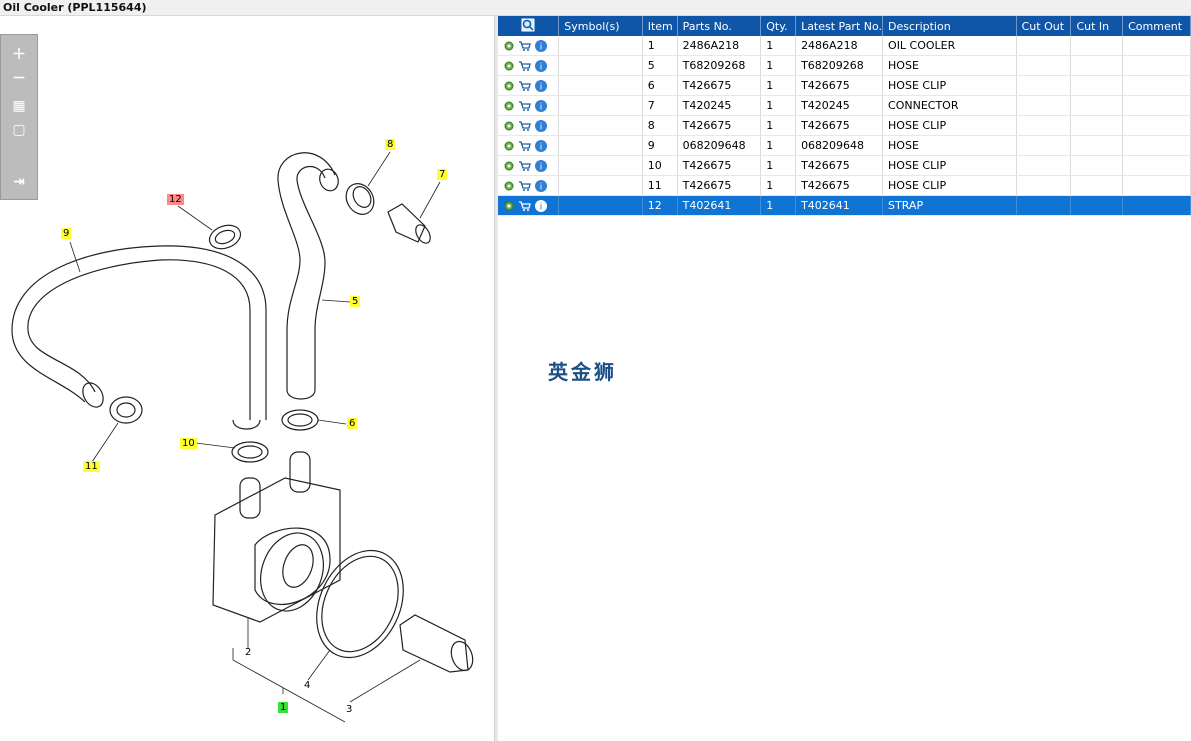 Image resolution: width=1191 pixels, height=741 pixels. Describe the element at coordinates (352, 423) in the screenshot. I see `callout-6: 6` at that location.